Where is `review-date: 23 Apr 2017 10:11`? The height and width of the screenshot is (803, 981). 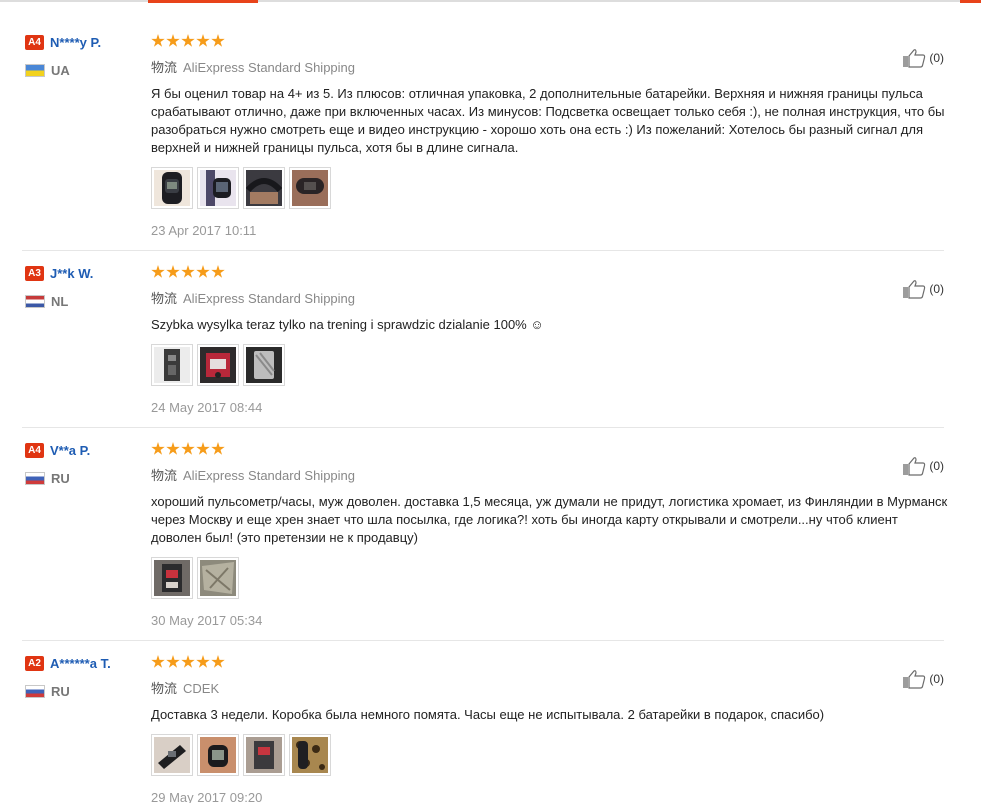
review-date: 23 Apr 2017 10:11 is located at coordinates (204, 230).